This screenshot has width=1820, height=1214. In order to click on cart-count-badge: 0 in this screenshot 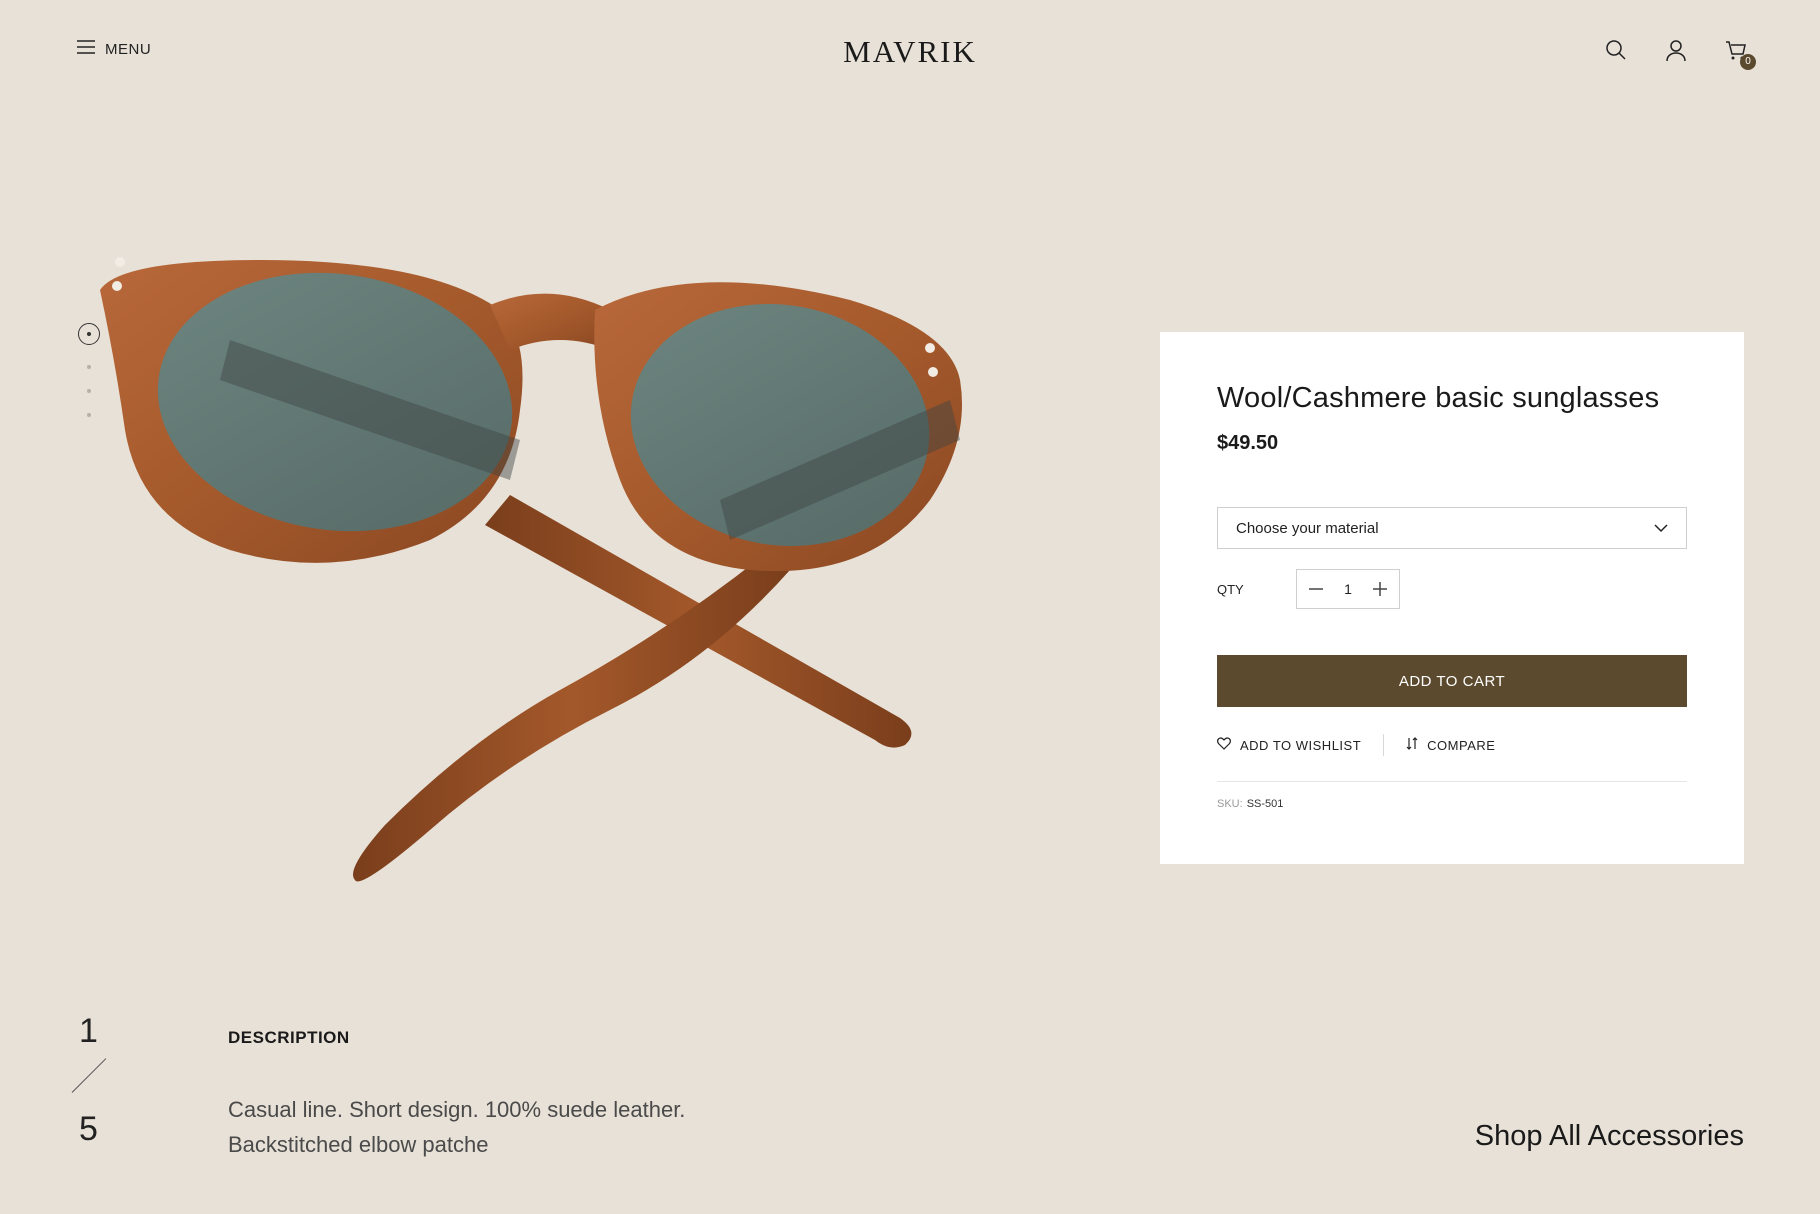, I will do `click(1748, 62)`.